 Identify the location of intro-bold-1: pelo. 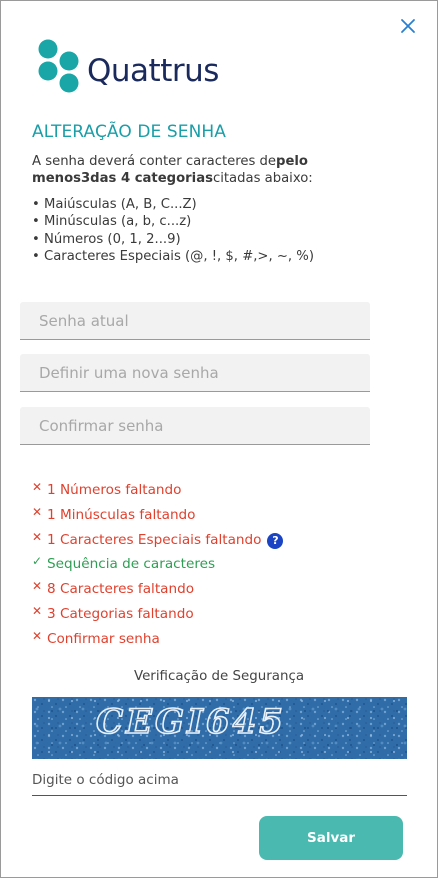
(292, 161).